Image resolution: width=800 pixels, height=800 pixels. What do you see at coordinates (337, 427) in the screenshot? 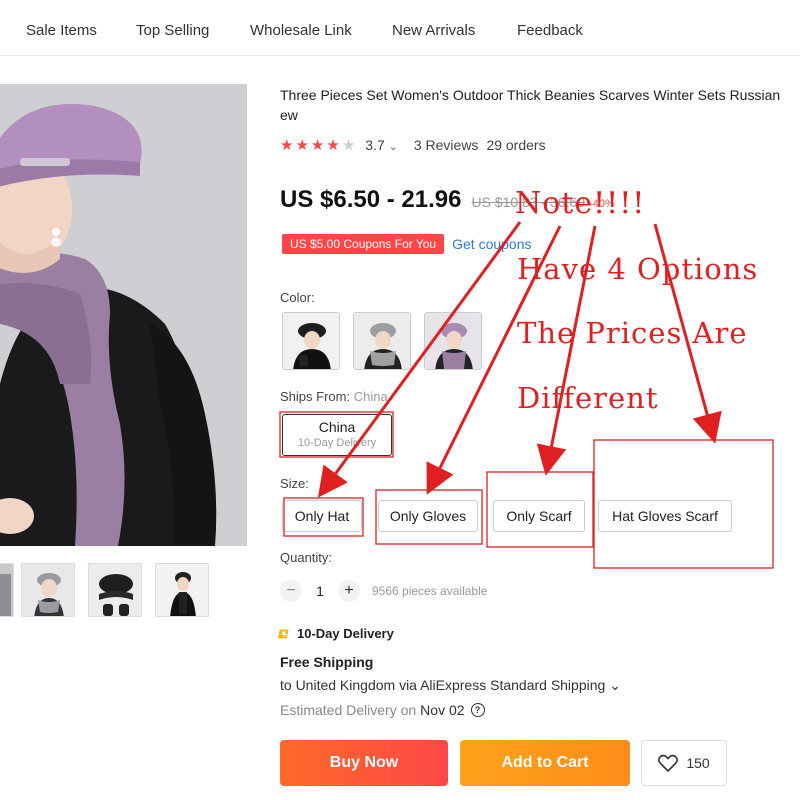
I see `ship-country: China` at bounding box center [337, 427].